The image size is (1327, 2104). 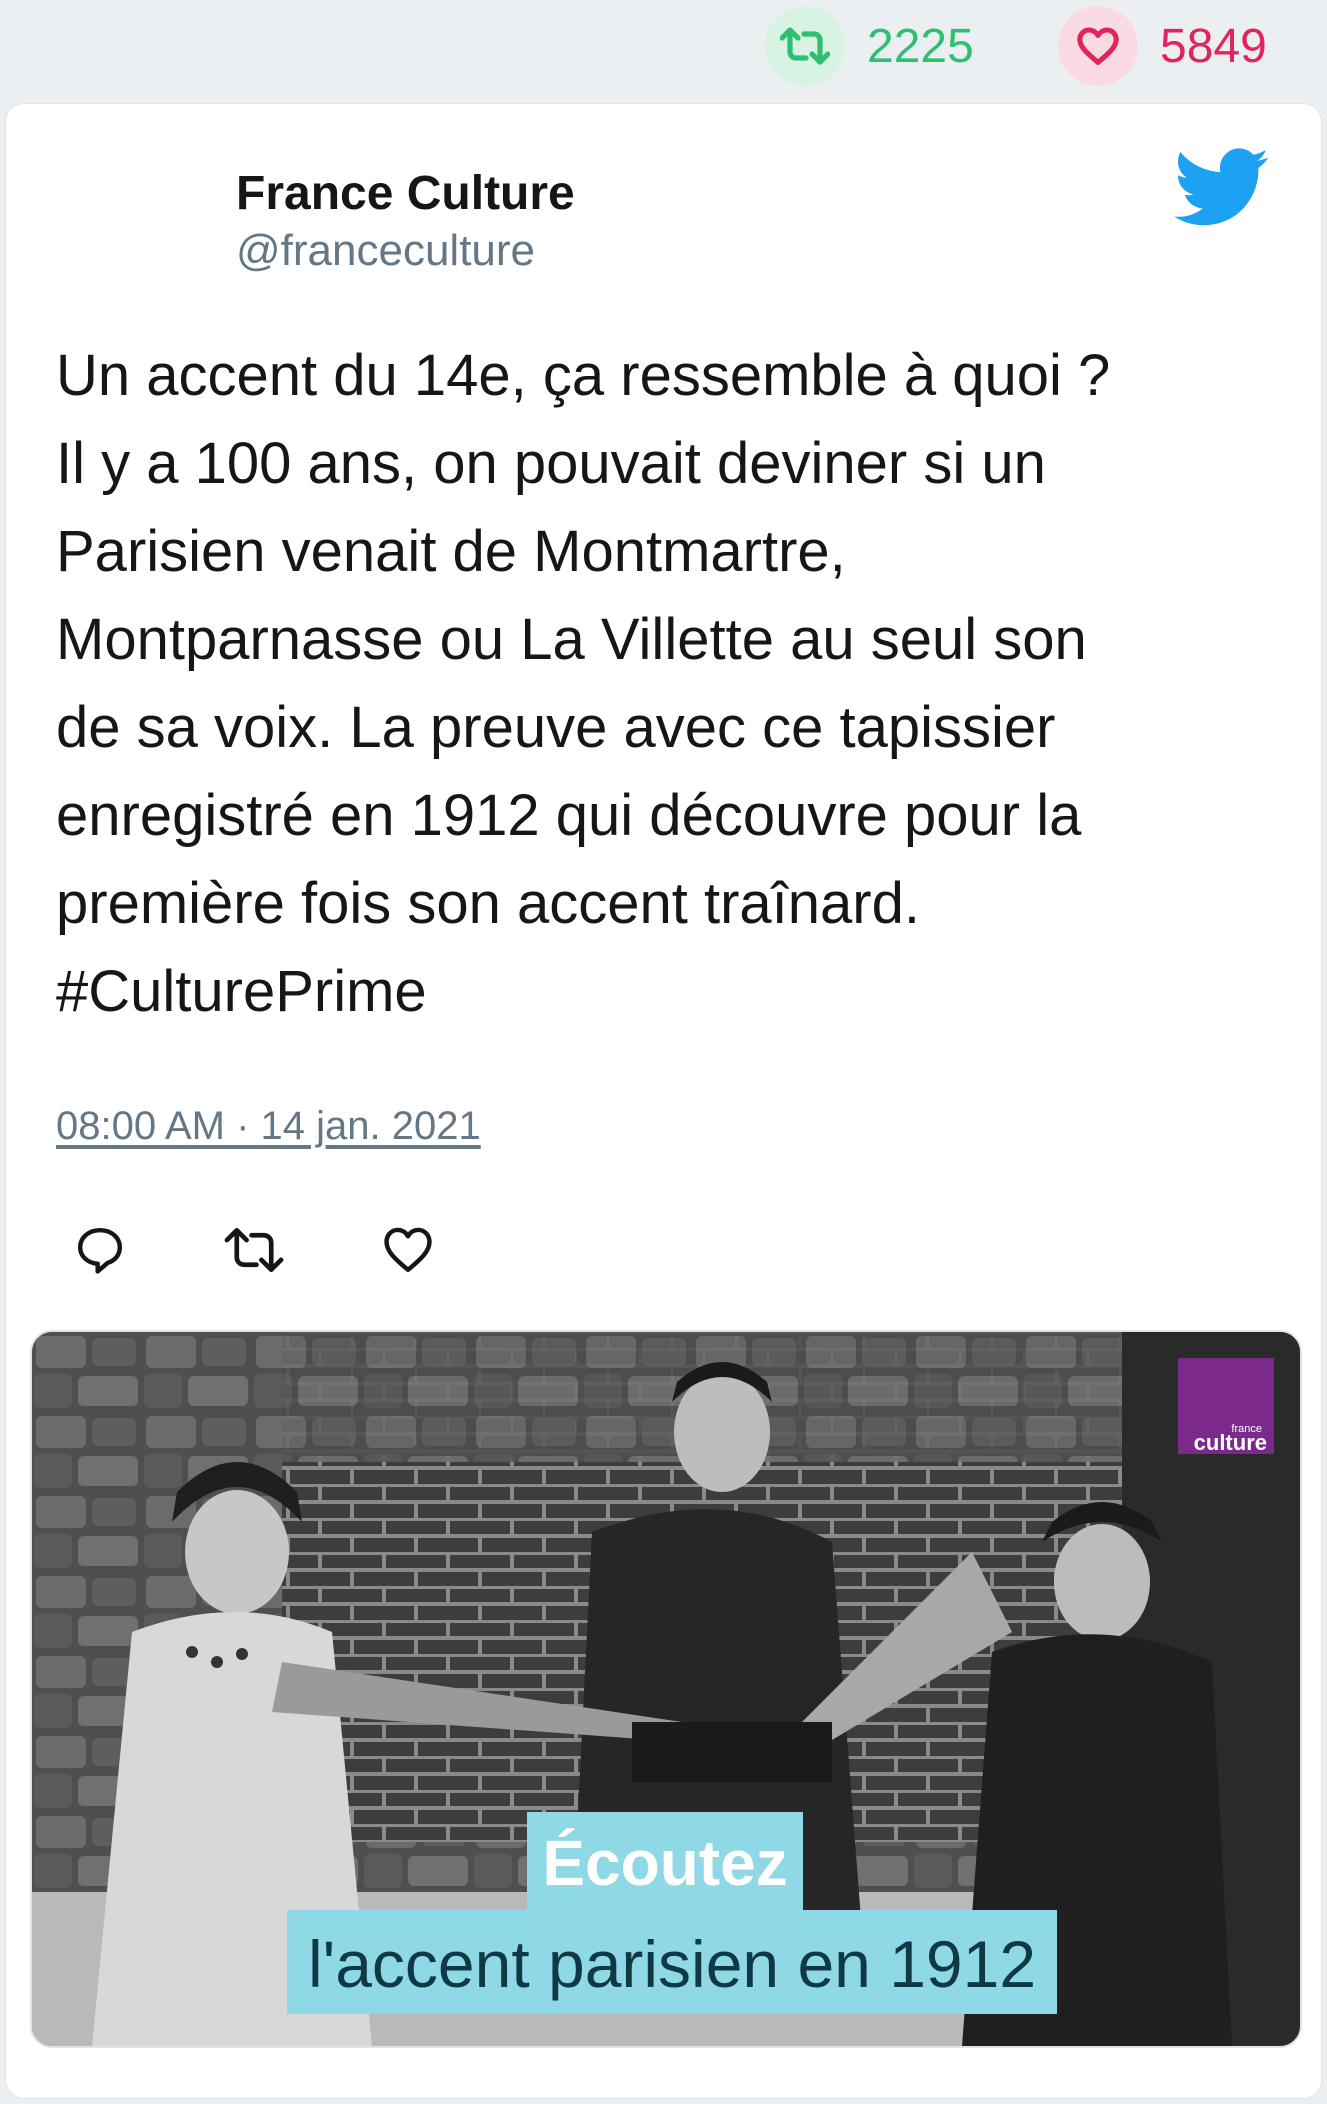 What do you see at coordinates (100, 1252) in the screenshot?
I see `reply-icon` at bounding box center [100, 1252].